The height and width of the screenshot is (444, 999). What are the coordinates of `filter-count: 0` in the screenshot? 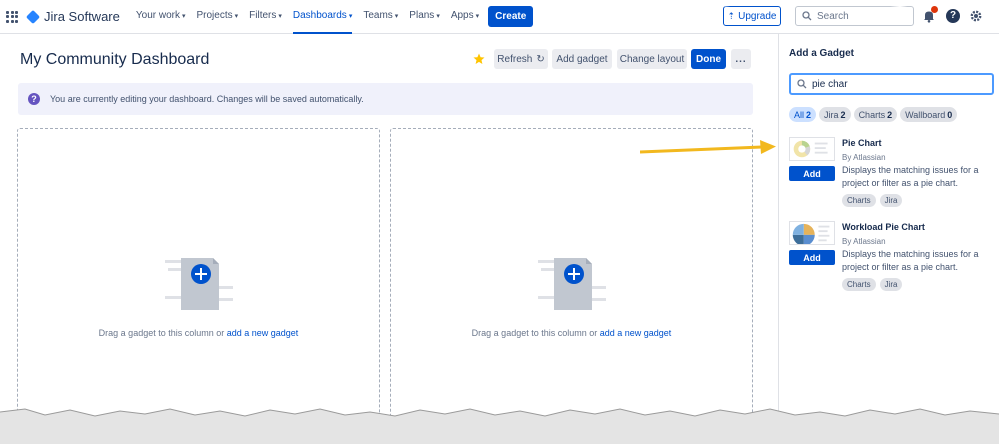 It's located at (950, 114).